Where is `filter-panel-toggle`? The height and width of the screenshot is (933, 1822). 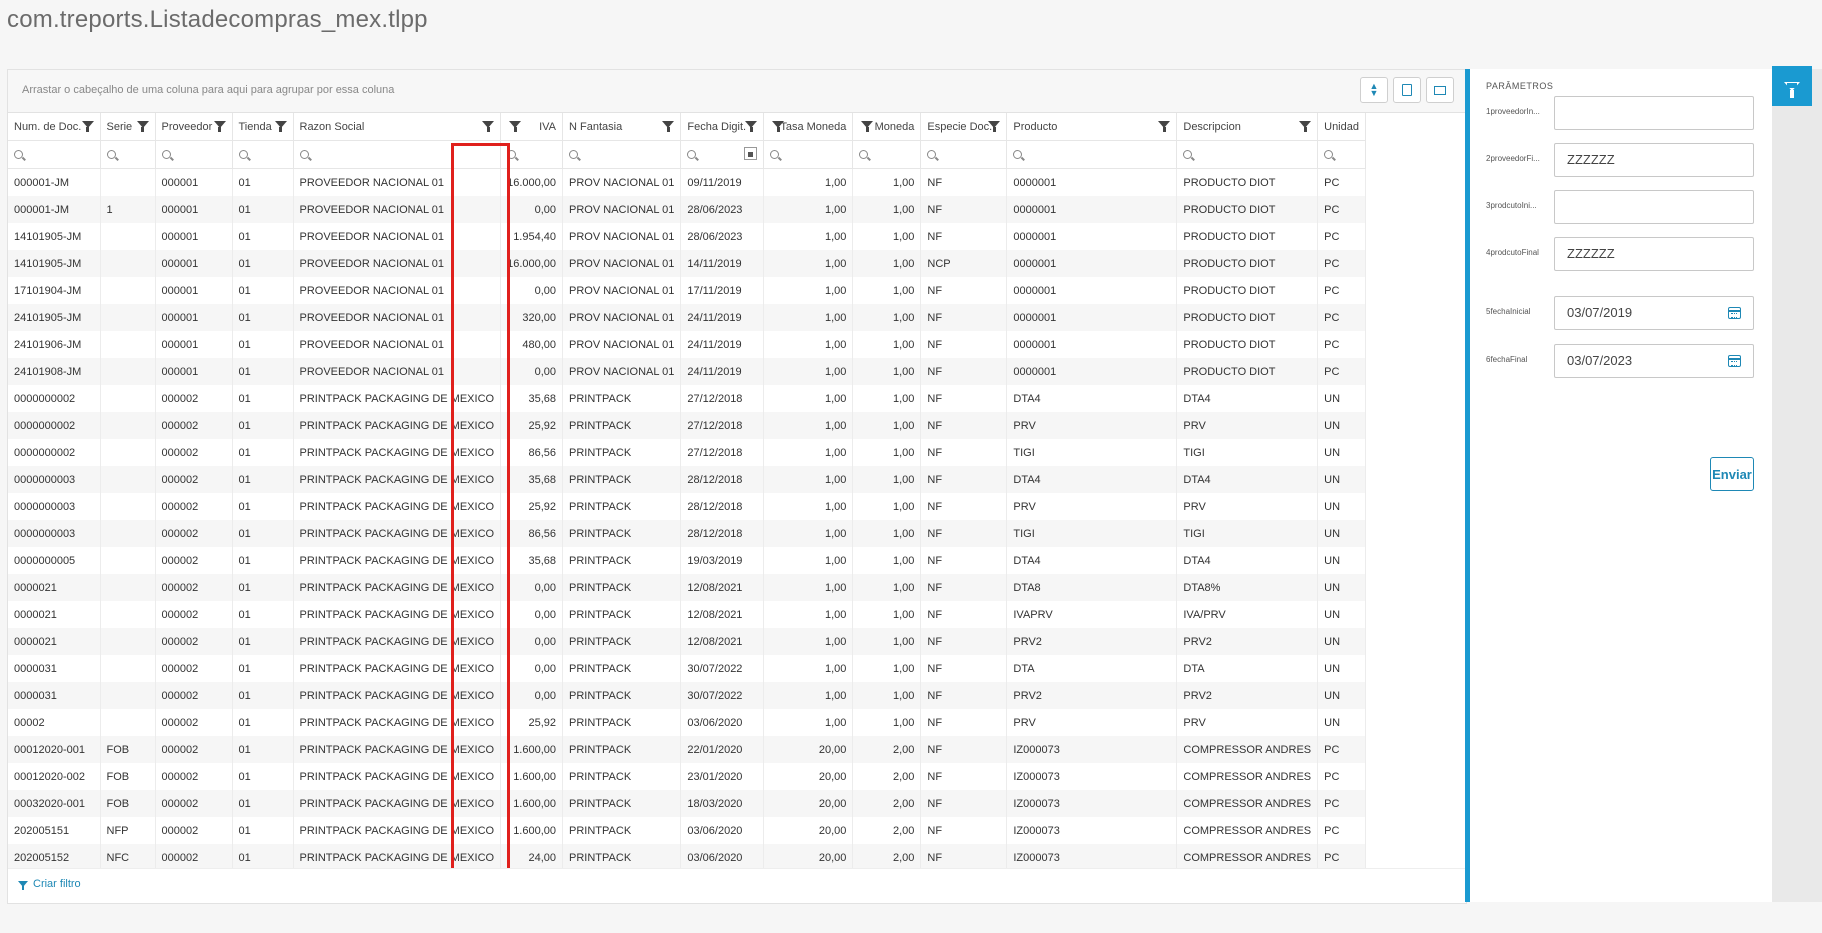 filter-panel-toggle is located at coordinates (1792, 86).